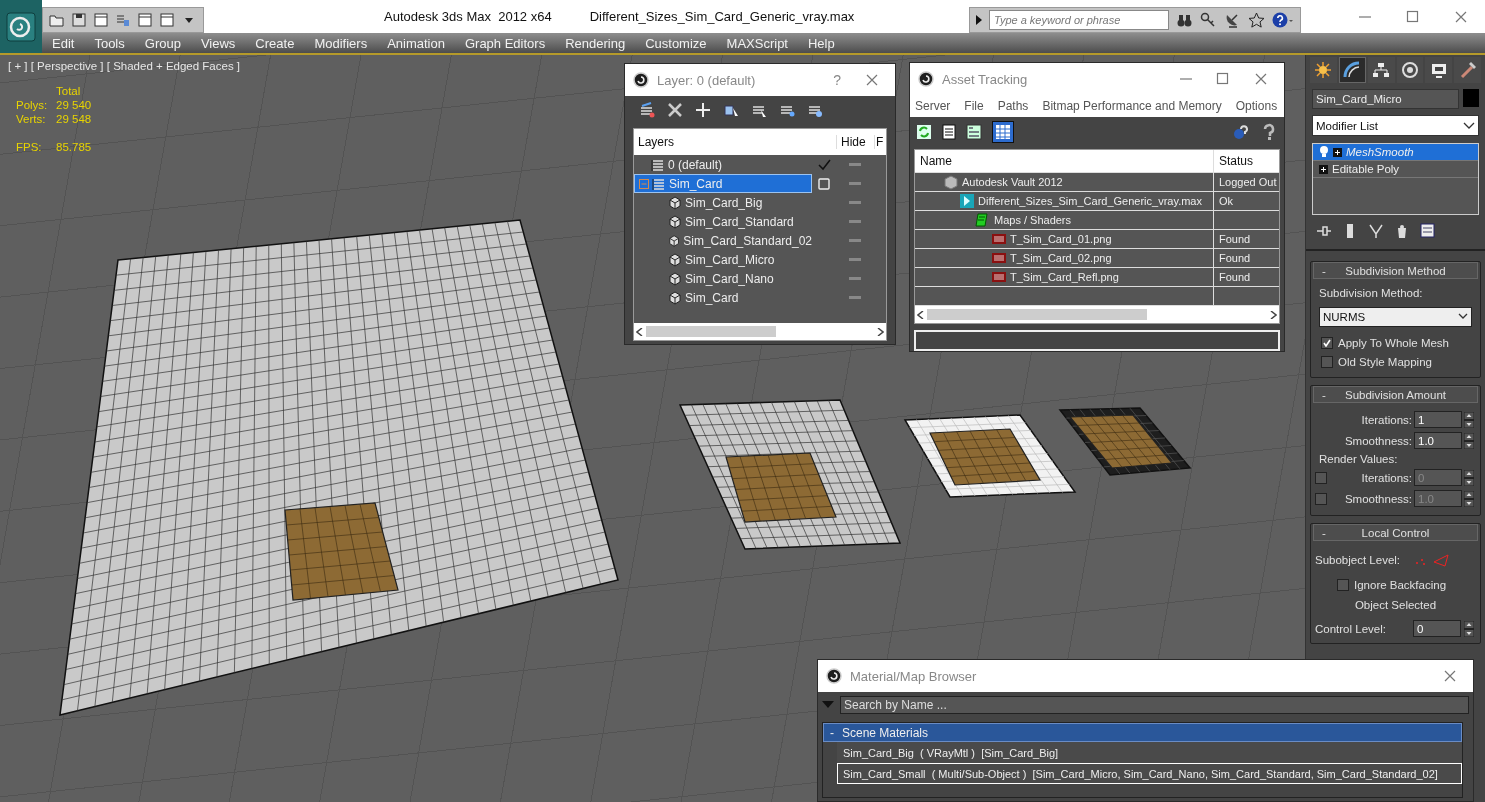  What do you see at coordinates (595, 43) in the screenshot?
I see `menu-item: Rendering` at bounding box center [595, 43].